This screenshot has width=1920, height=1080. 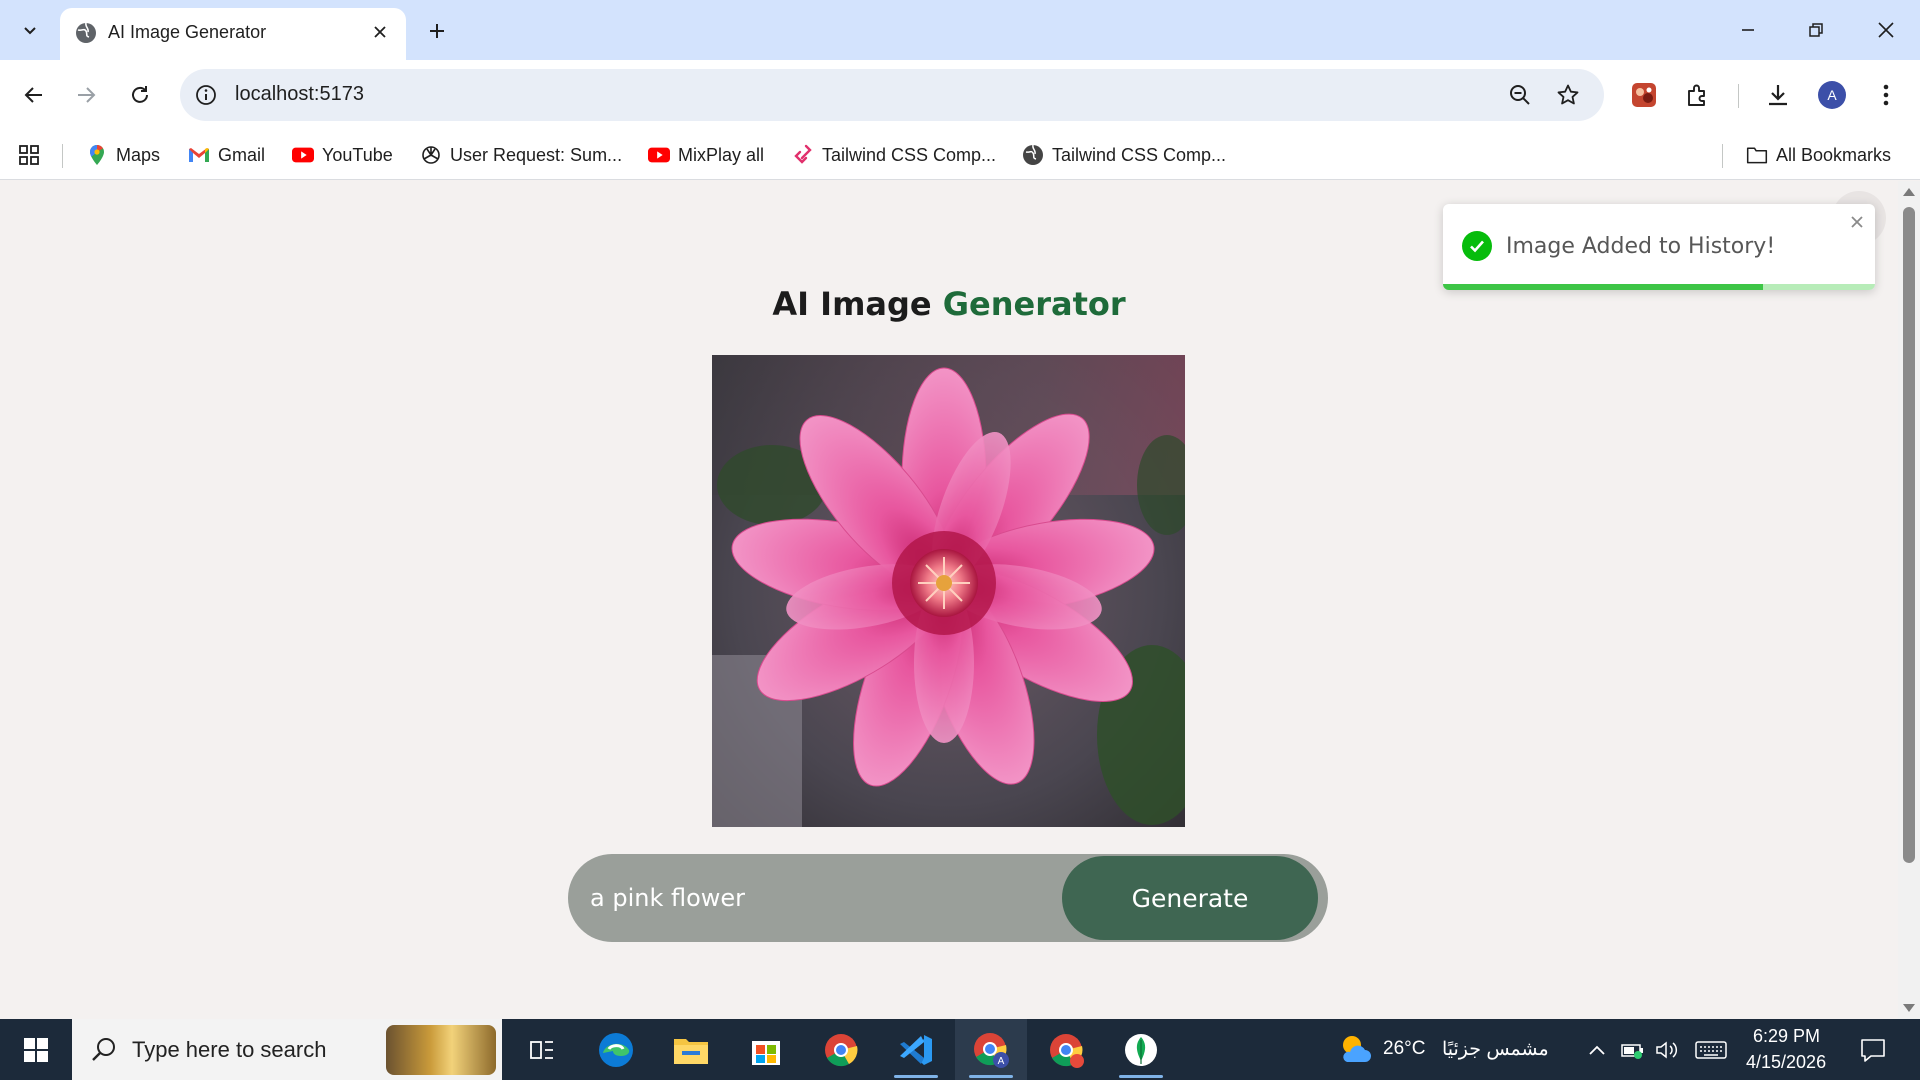 I want to click on chrome-menu-button, so click(x=1886, y=95).